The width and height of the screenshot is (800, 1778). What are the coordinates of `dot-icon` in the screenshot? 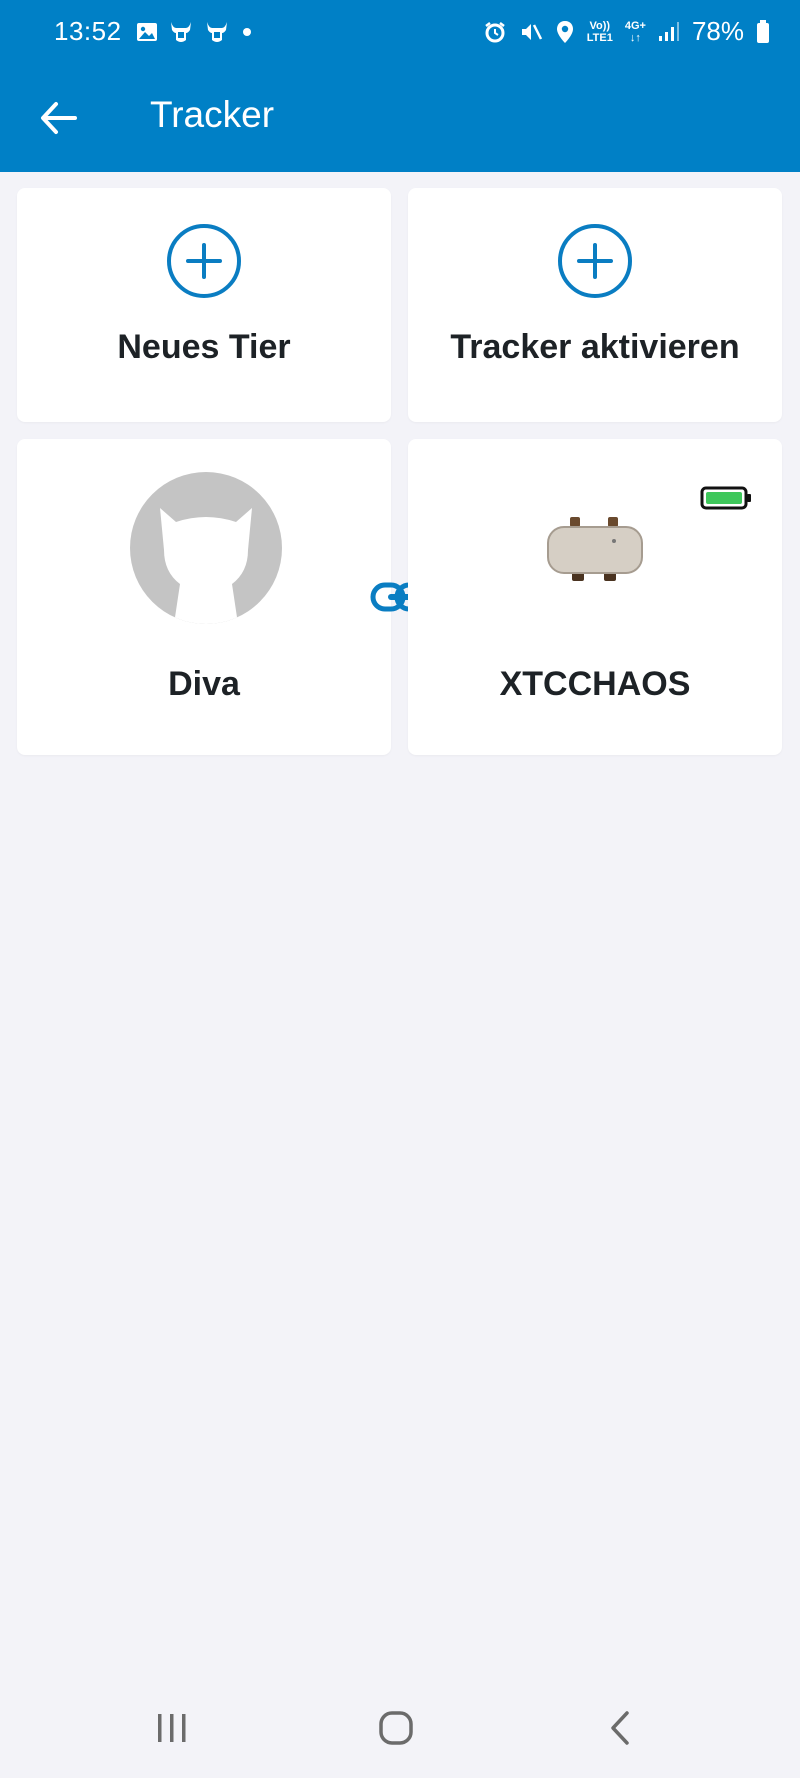 It's located at (247, 32).